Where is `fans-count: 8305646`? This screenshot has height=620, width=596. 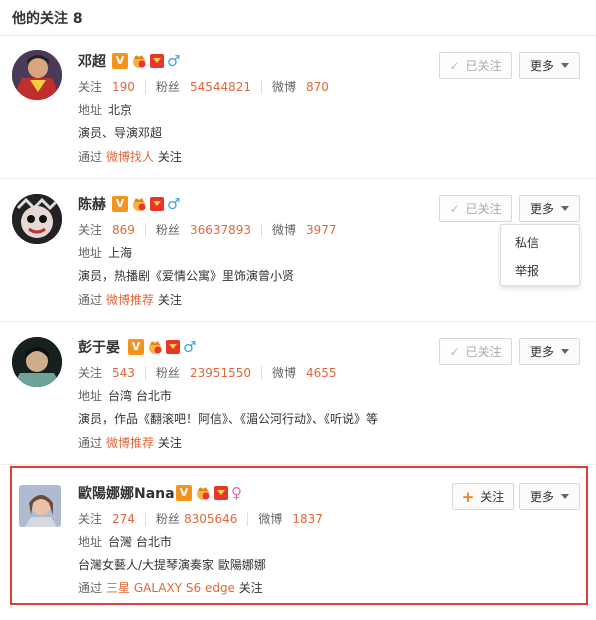
fans-count: 8305646 is located at coordinates (210, 519).